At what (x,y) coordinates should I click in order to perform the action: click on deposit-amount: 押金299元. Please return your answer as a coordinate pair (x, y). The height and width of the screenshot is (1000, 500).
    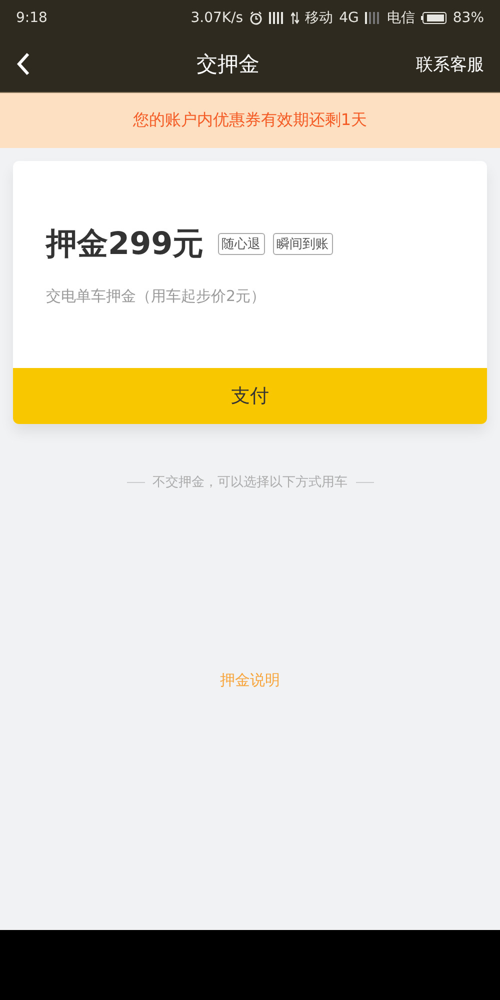
    Looking at the image, I should click on (125, 244).